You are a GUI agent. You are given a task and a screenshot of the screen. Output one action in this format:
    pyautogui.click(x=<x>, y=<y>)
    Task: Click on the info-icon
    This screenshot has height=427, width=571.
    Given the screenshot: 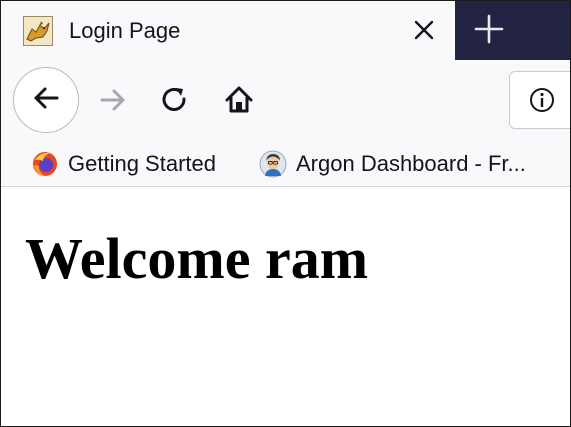 What is the action you would take?
    pyautogui.click(x=542, y=100)
    